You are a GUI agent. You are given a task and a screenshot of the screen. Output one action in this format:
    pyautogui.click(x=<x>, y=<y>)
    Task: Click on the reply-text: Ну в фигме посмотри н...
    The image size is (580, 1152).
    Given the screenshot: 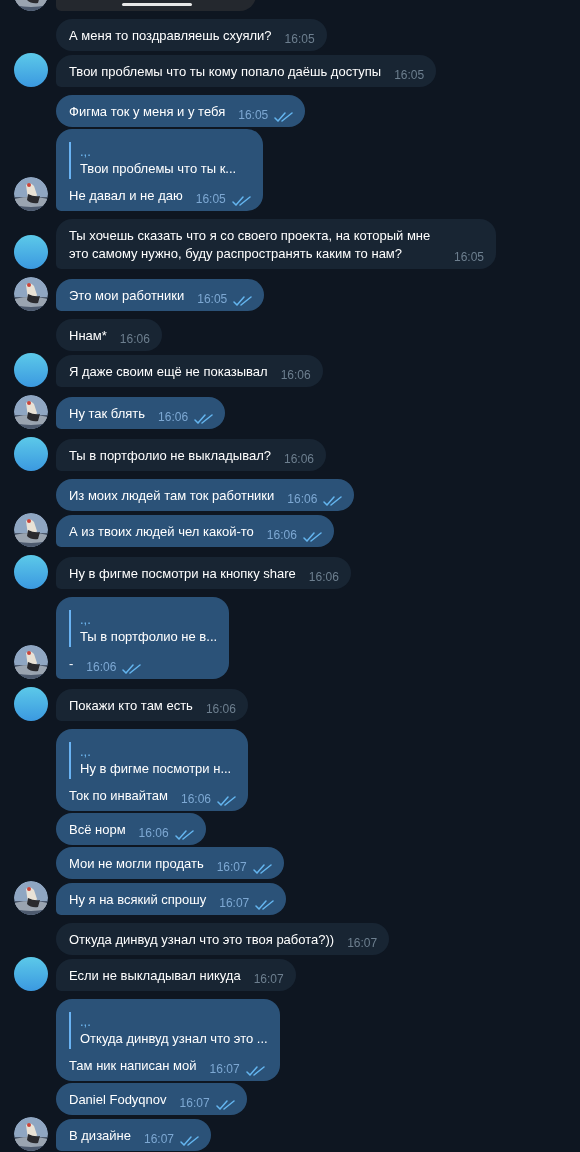 What is the action you would take?
    pyautogui.click(x=156, y=768)
    